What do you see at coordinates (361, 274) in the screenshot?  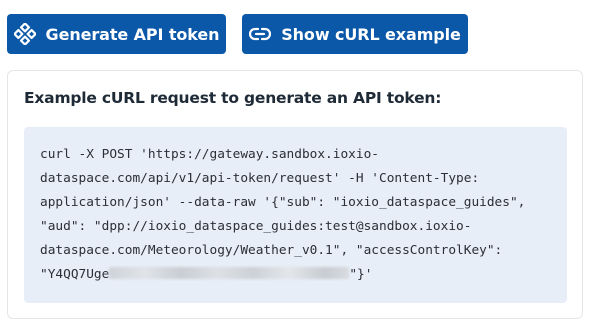 I see `code-line-key-suffix: "}'` at bounding box center [361, 274].